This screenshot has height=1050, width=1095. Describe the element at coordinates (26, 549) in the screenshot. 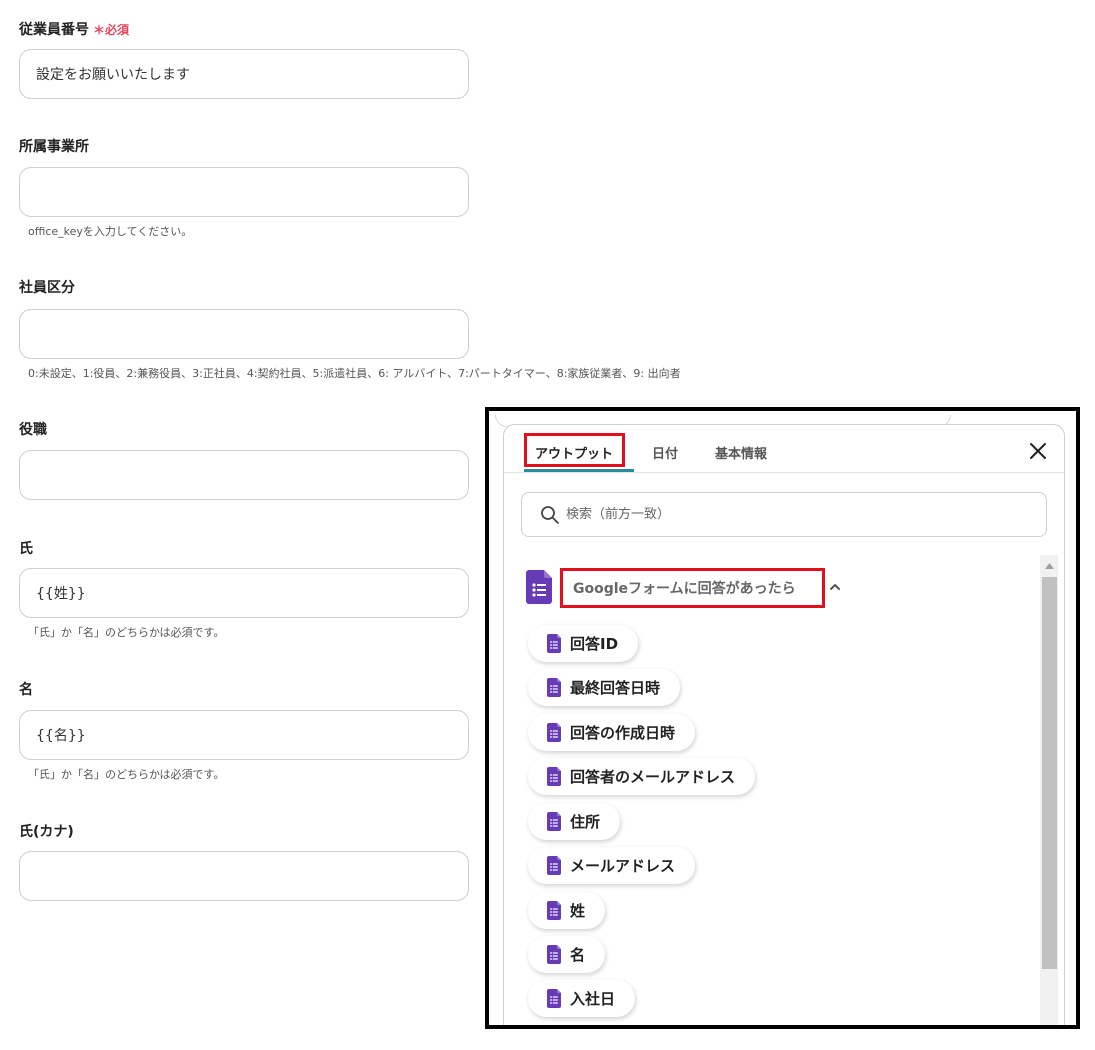

I see `last-name-label: 氏` at that location.